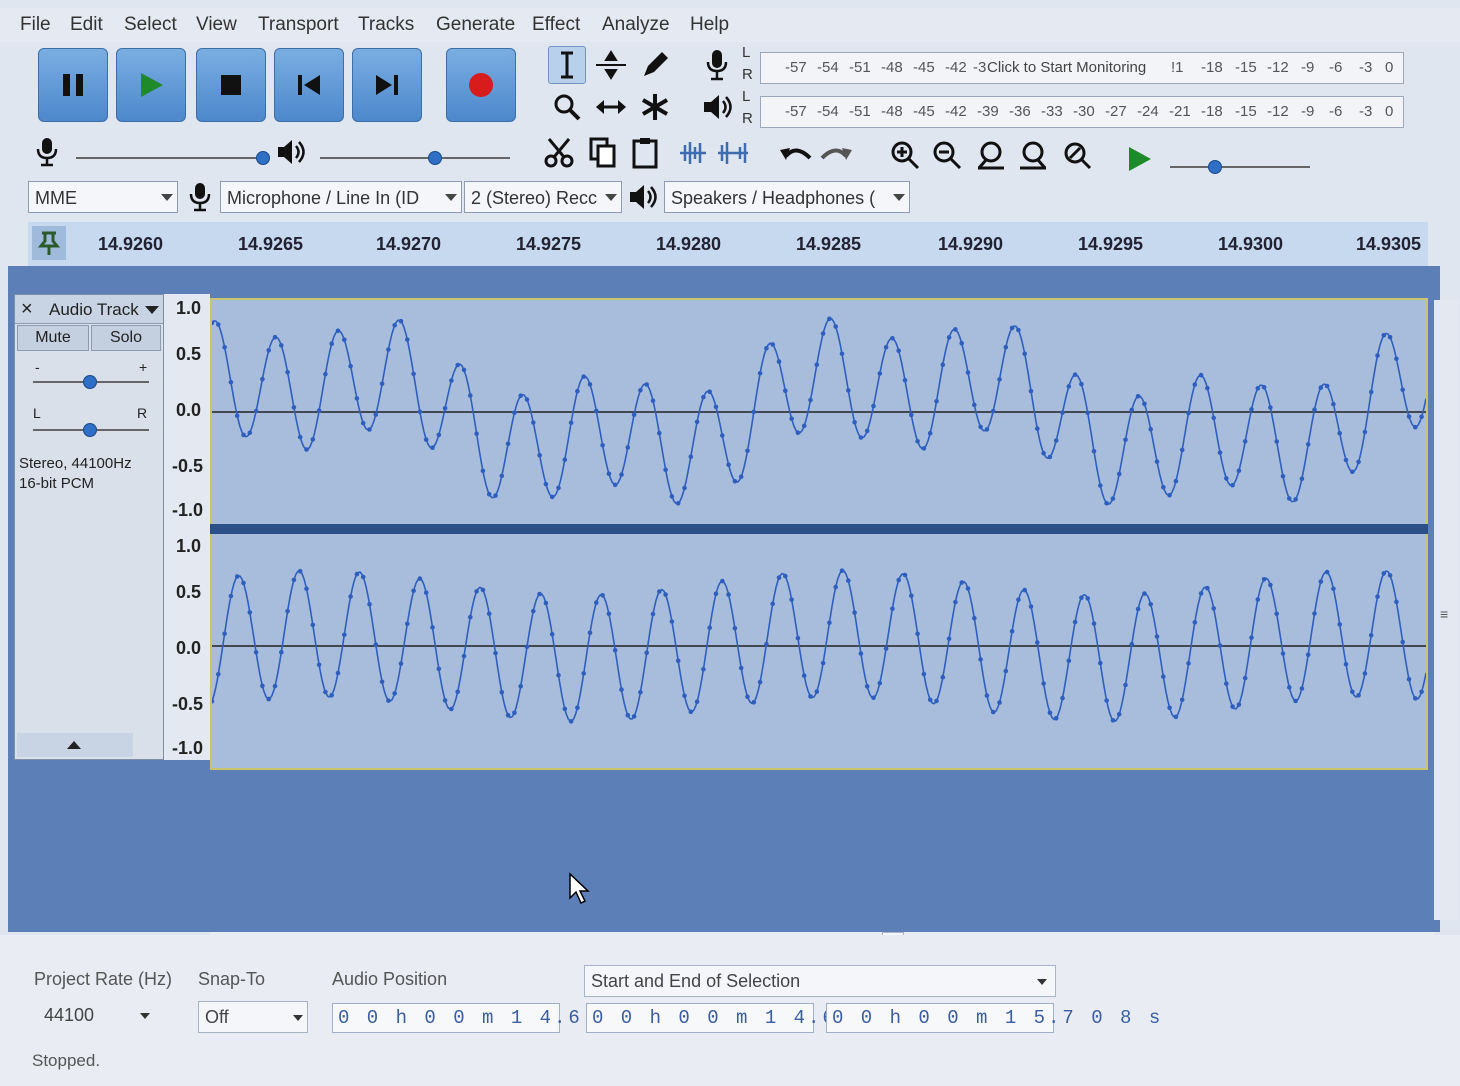  What do you see at coordinates (655, 65) in the screenshot?
I see `draw-tool` at bounding box center [655, 65].